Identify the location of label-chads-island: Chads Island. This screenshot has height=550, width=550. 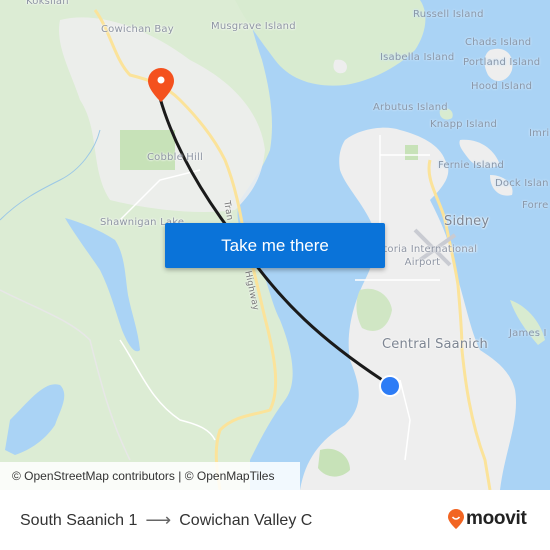
(498, 42).